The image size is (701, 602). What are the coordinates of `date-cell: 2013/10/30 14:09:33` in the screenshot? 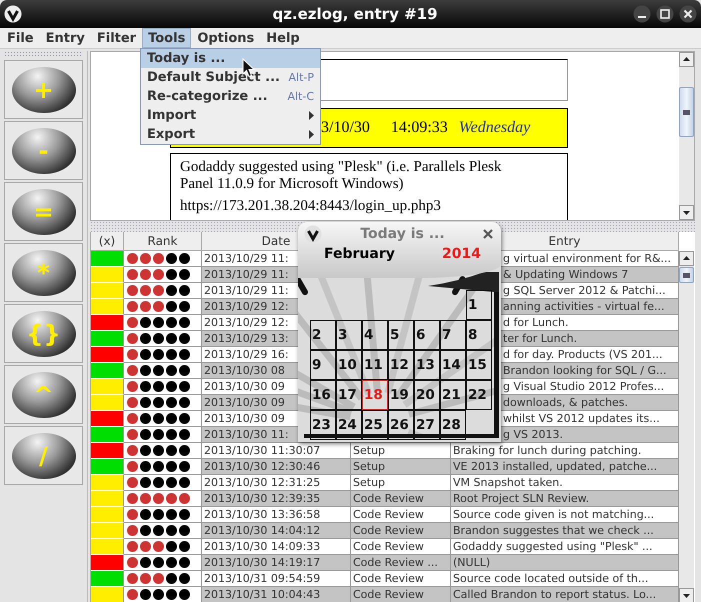 It's located at (276, 547).